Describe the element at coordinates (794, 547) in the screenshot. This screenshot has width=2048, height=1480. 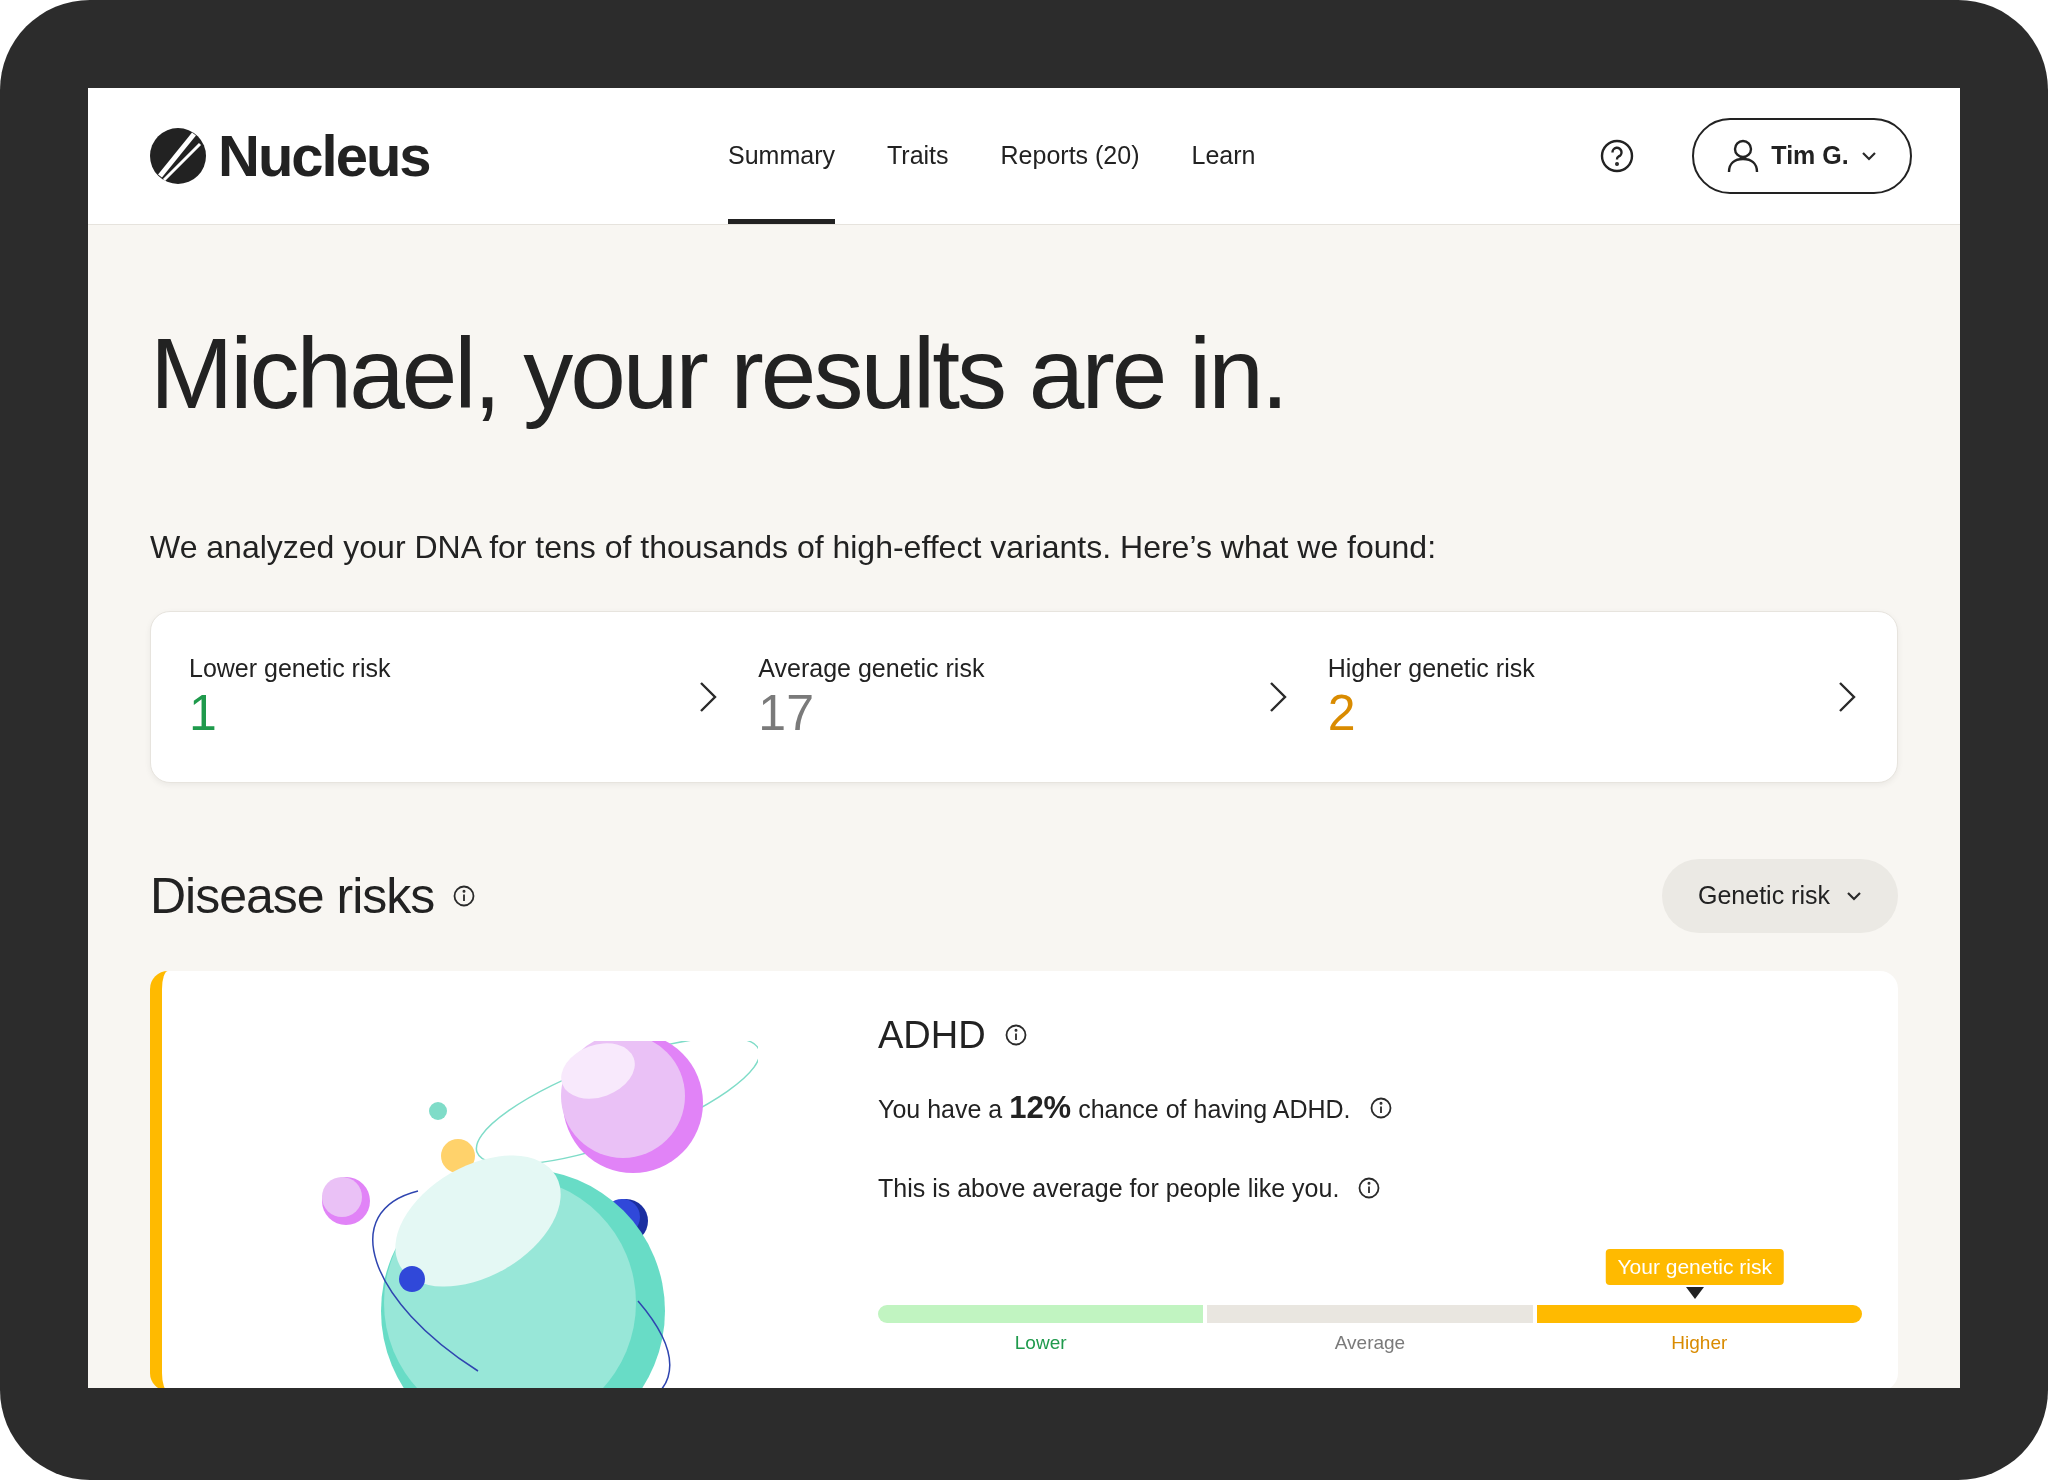
I see `intro-text: We analyzed your DNA for tens of thousands of high-effect variants. Here’s what we found:` at that location.